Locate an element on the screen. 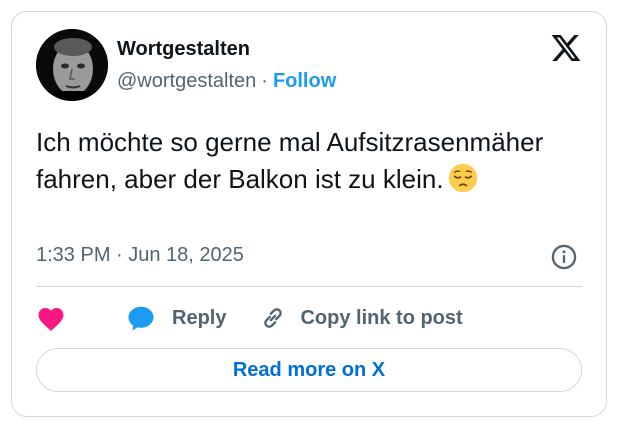 The width and height of the screenshot is (620, 430). read-more-button: Read more on X is located at coordinates (309, 370).